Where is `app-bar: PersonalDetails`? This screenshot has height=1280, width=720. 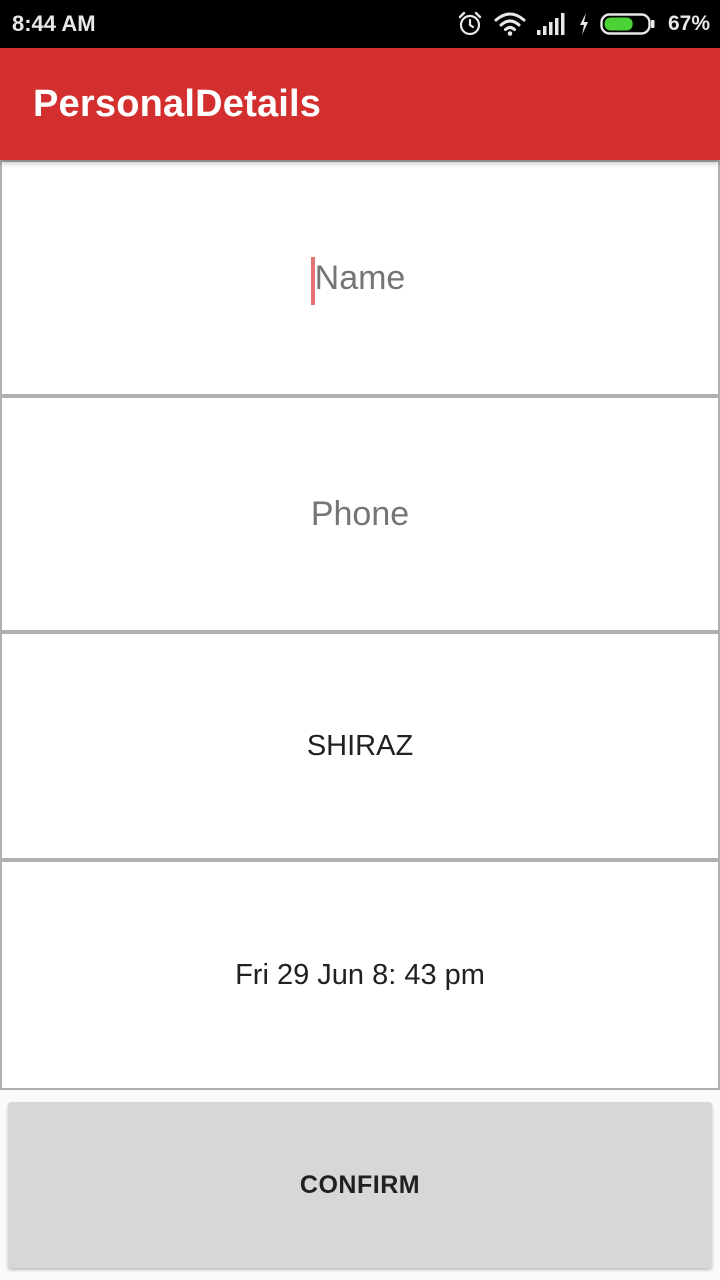 app-bar: PersonalDetails is located at coordinates (360, 104).